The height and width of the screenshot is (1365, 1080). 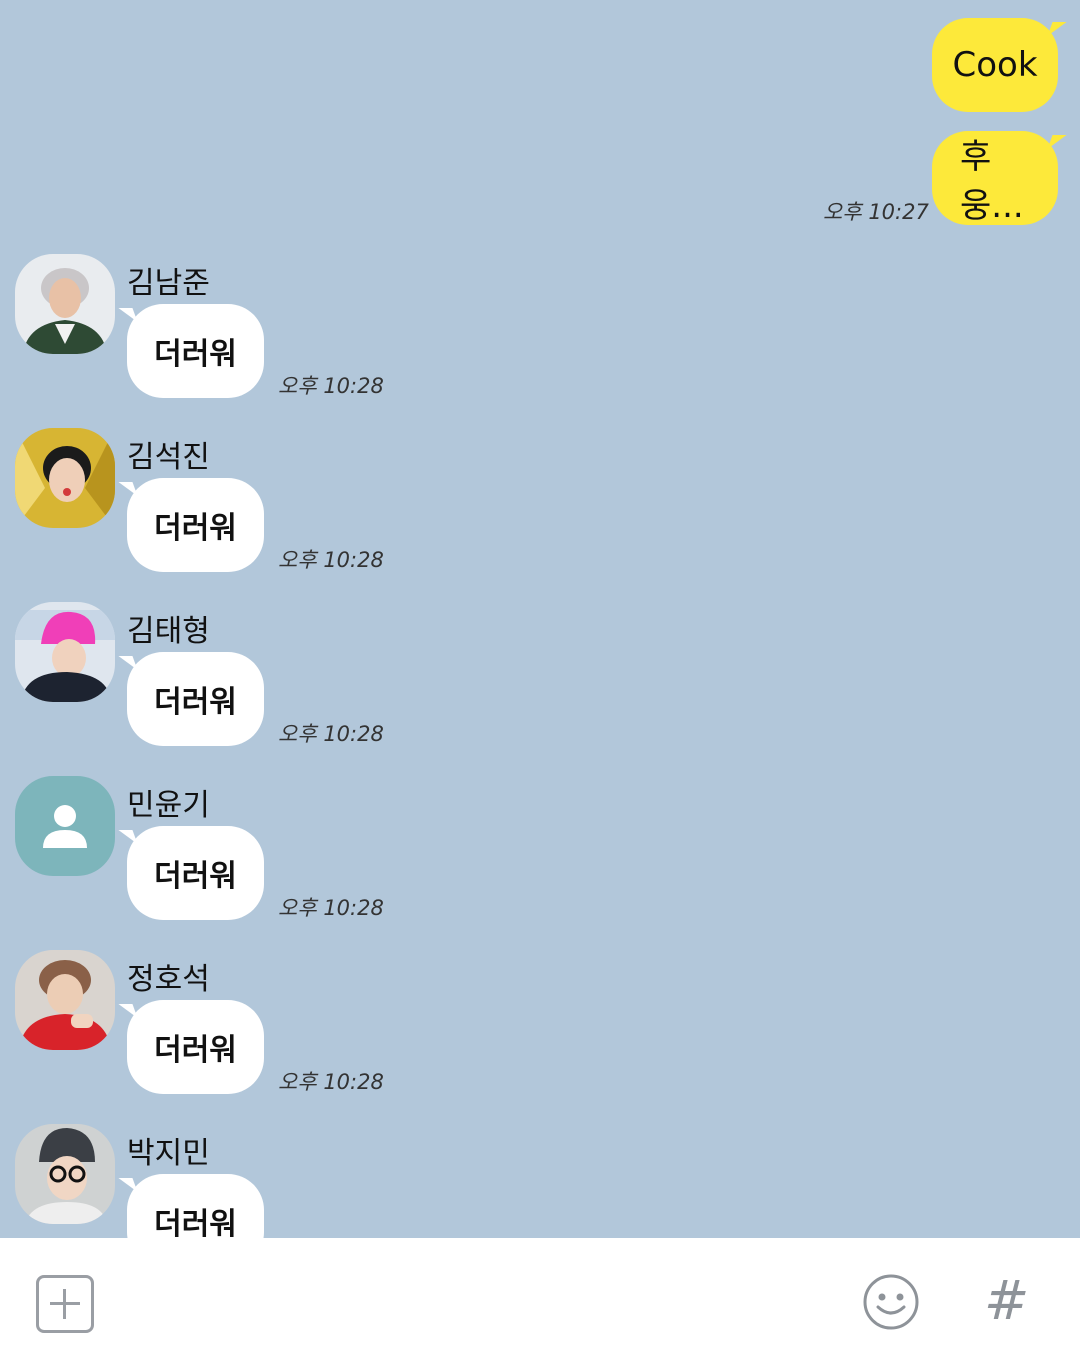 What do you see at coordinates (168, 1153) in the screenshot?
I see `sender-name: 박지민` at bounding box center [168, 1153].